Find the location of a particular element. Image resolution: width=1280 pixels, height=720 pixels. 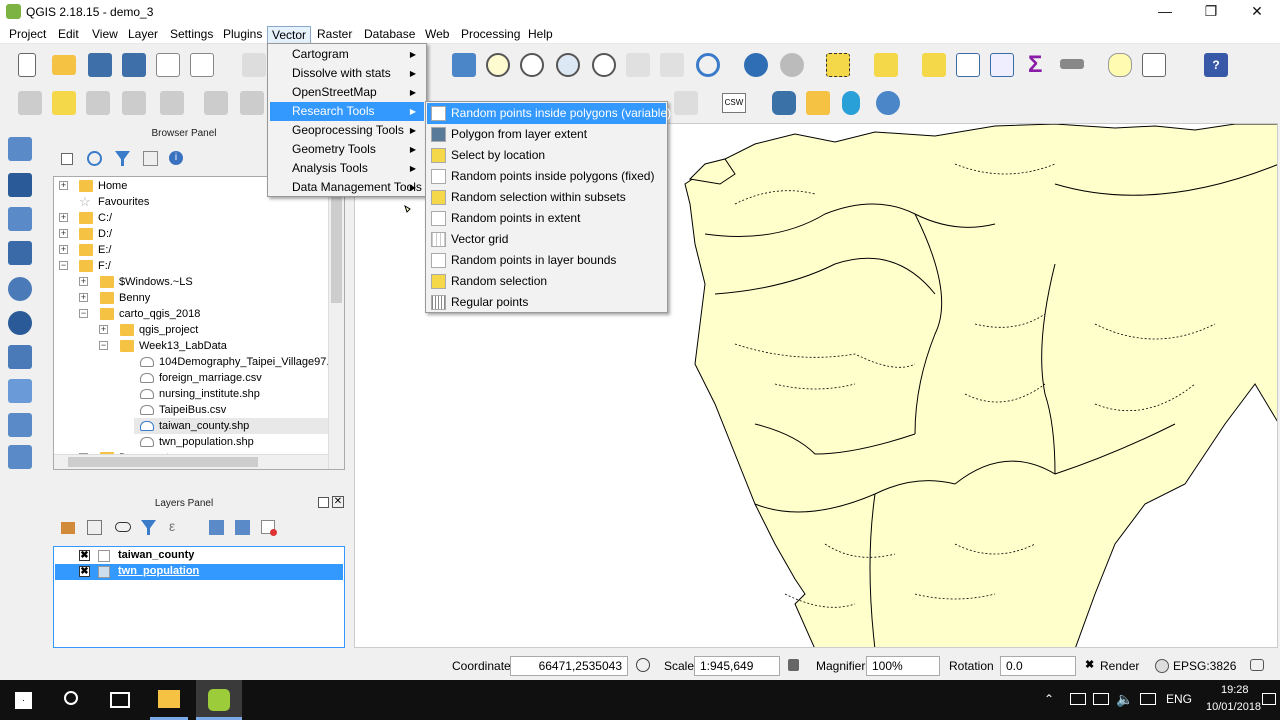

horizontal-scrollbar is located at coordinates (191, 461).